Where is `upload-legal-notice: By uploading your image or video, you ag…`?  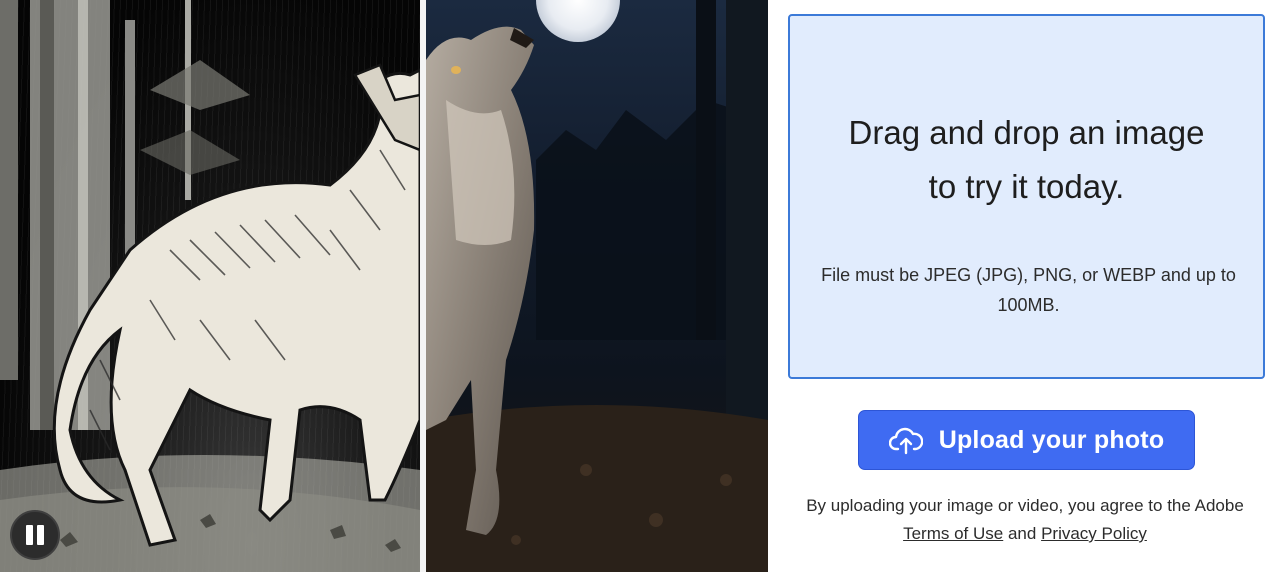 upload-legal-notice: By uploading your image or video, you ag… is located at coordinates (1025, 520).